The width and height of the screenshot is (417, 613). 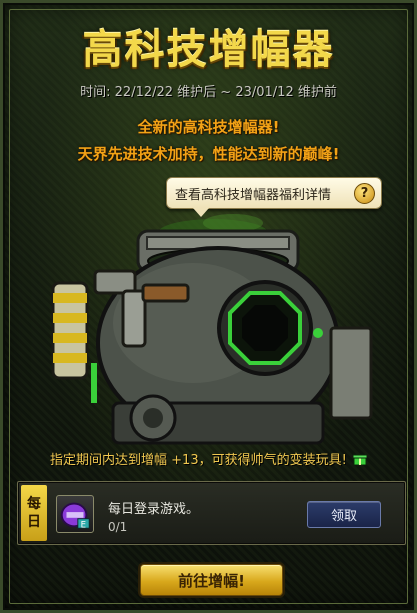 What do you see at coordinates (118, 527) in the screenshot?
I see `task-progress: 0/1` at bounding box center [118, 527].